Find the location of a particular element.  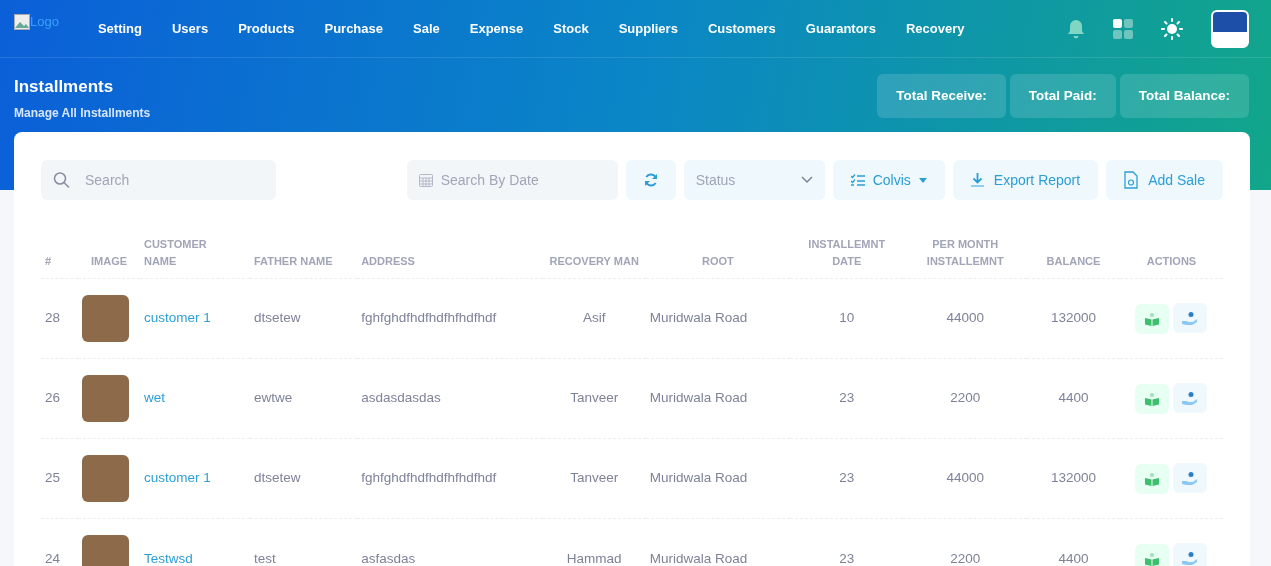

nav-link: Purchase is located at coordinates (353, 28).